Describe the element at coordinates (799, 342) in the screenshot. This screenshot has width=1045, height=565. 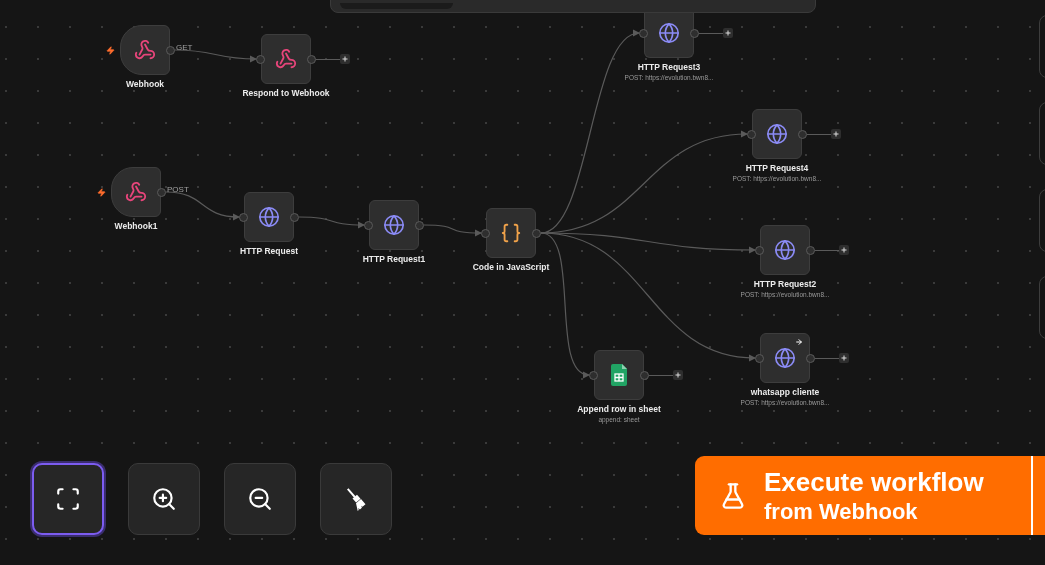
I see `arrow-icon` at that location.